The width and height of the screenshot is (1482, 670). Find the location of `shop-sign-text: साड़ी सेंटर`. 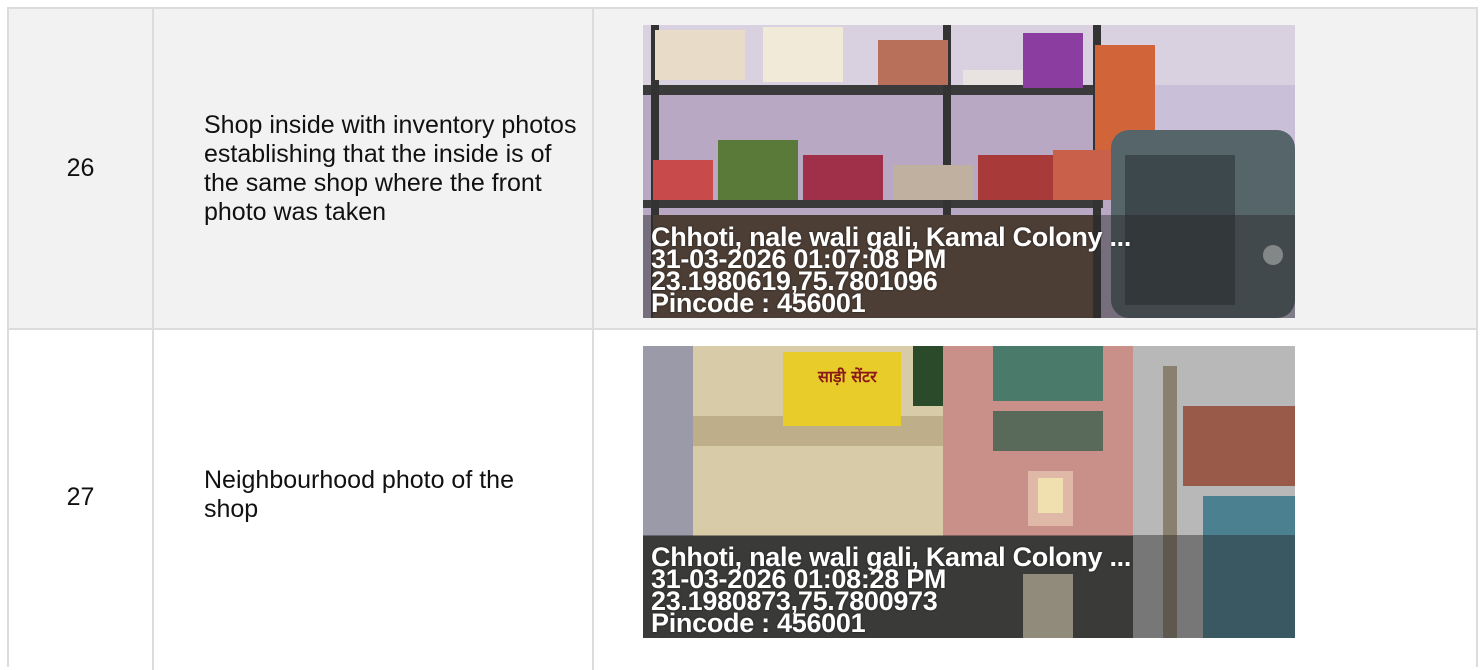

shop-sign-text: साड़ी सेंटर is located at coordinates (847, 376).